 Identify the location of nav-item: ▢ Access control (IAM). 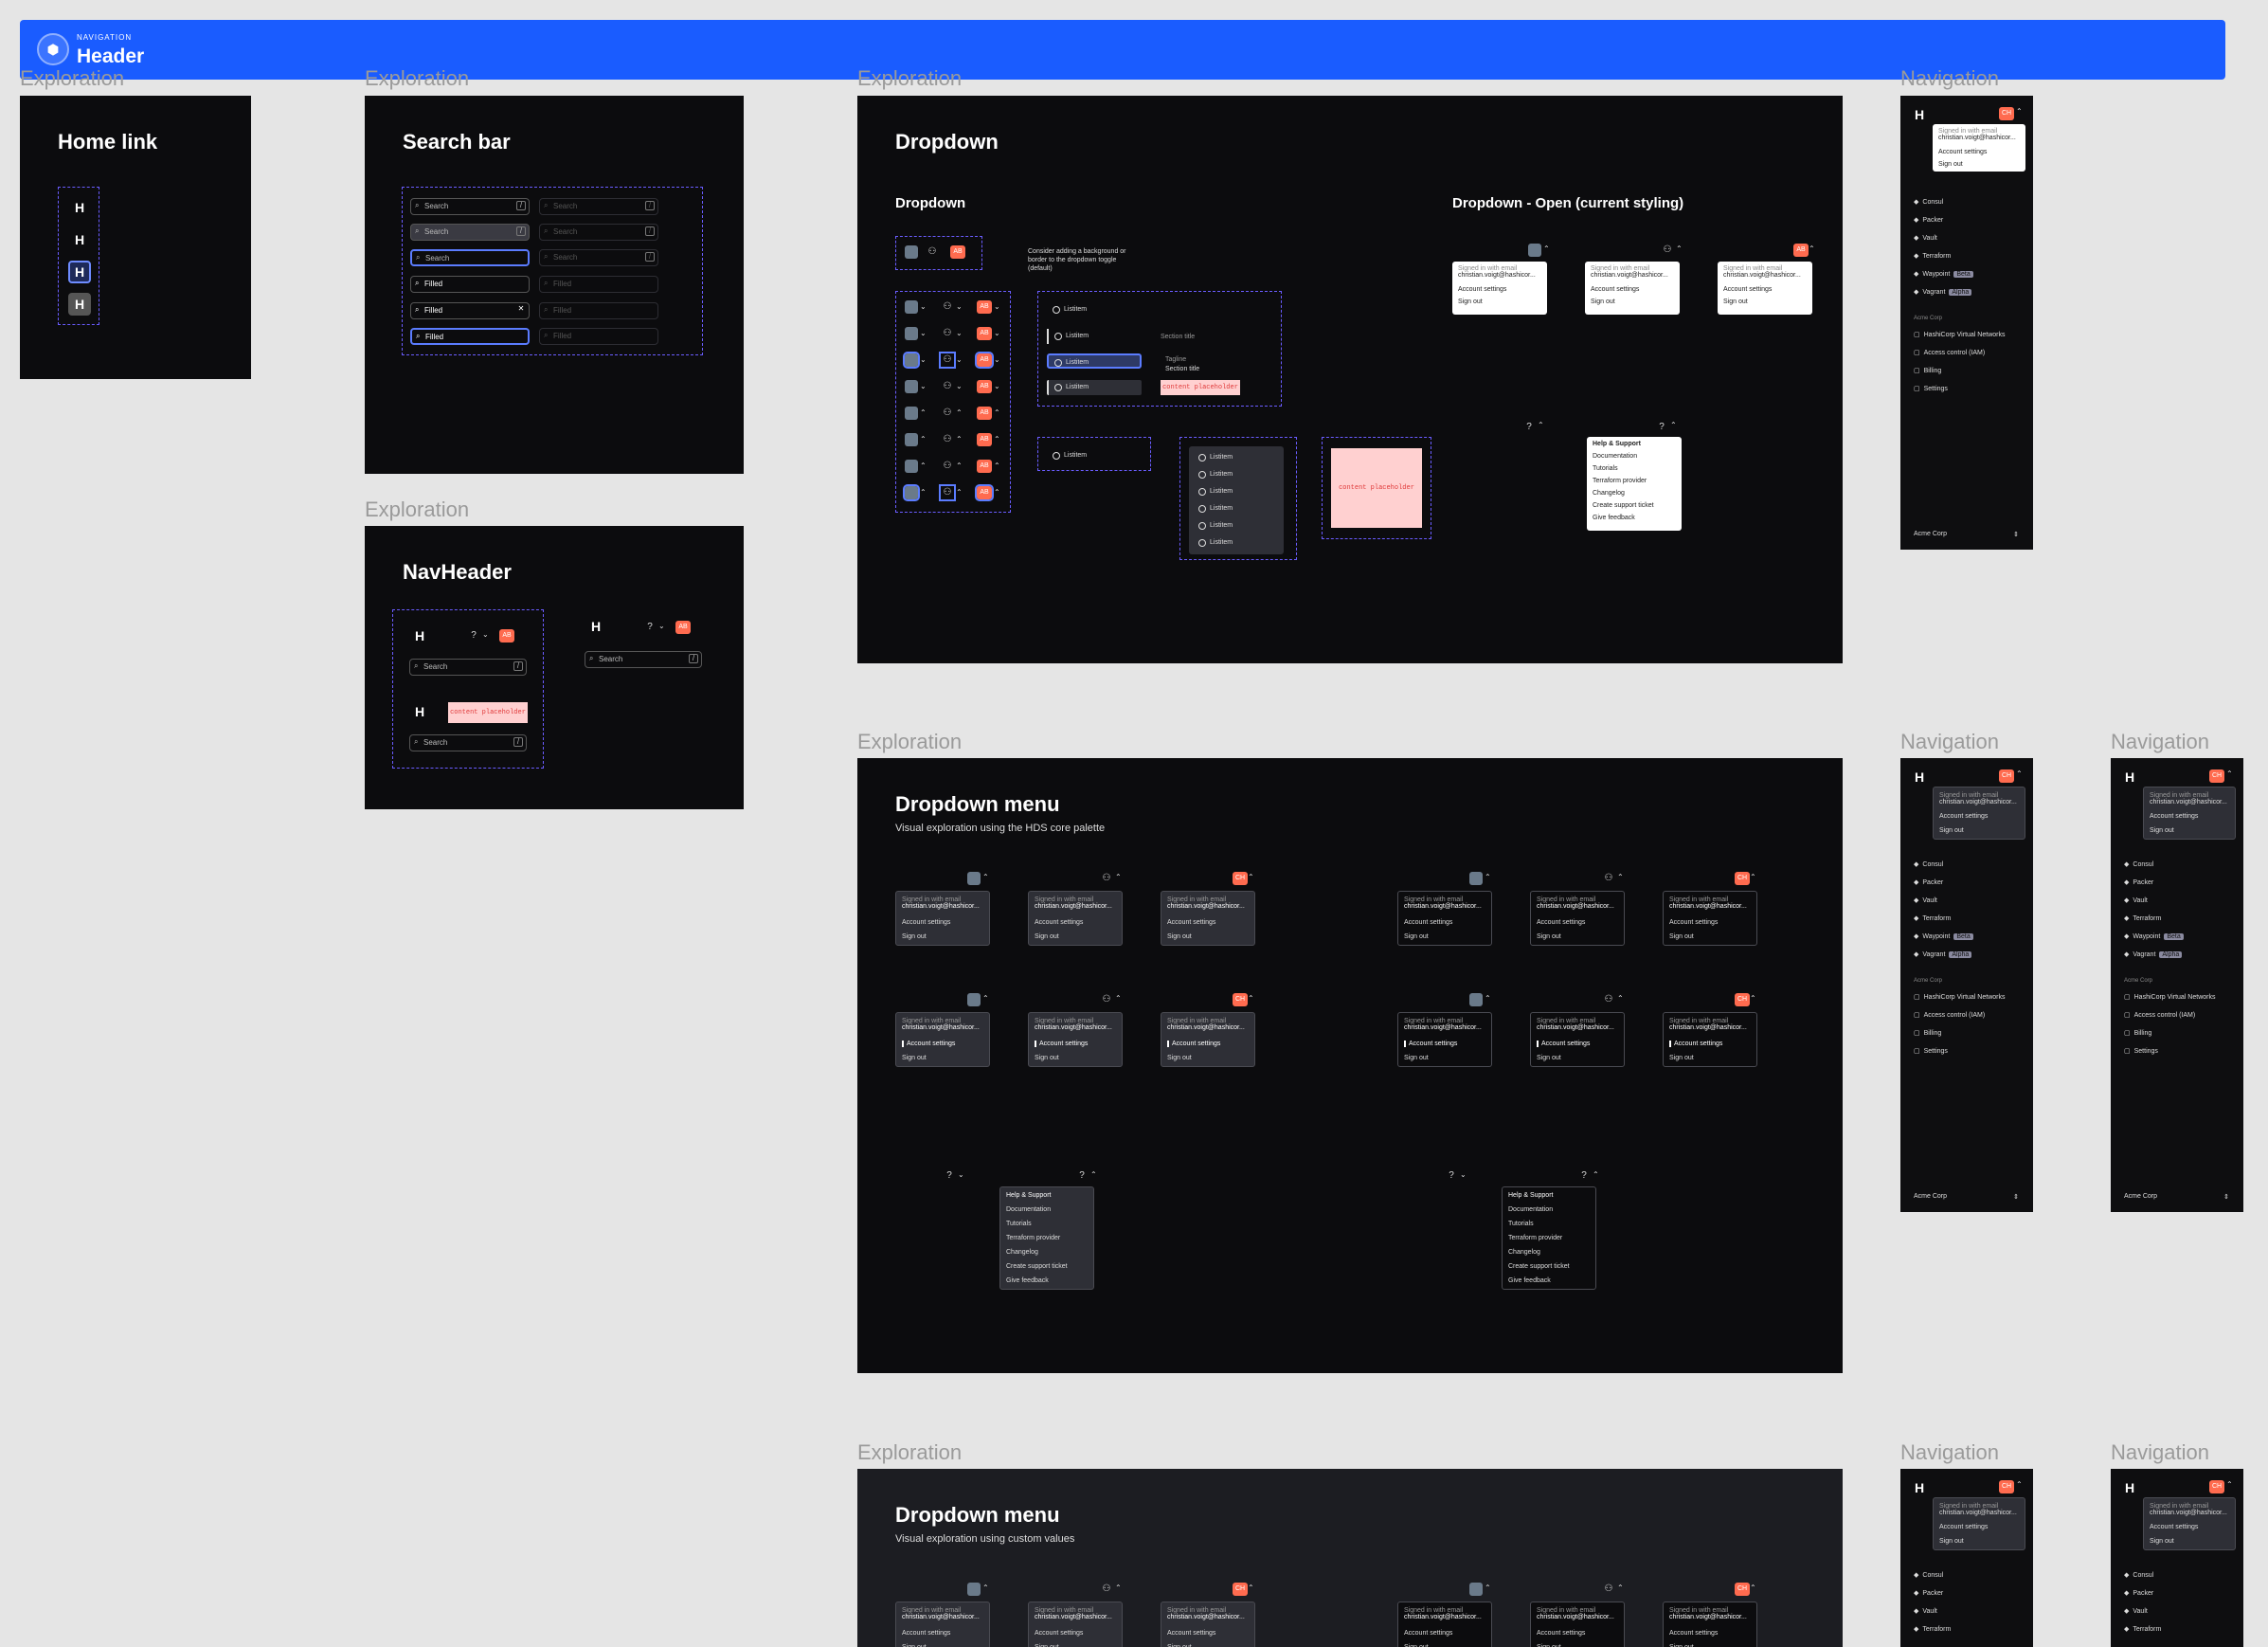
(1949, 352).